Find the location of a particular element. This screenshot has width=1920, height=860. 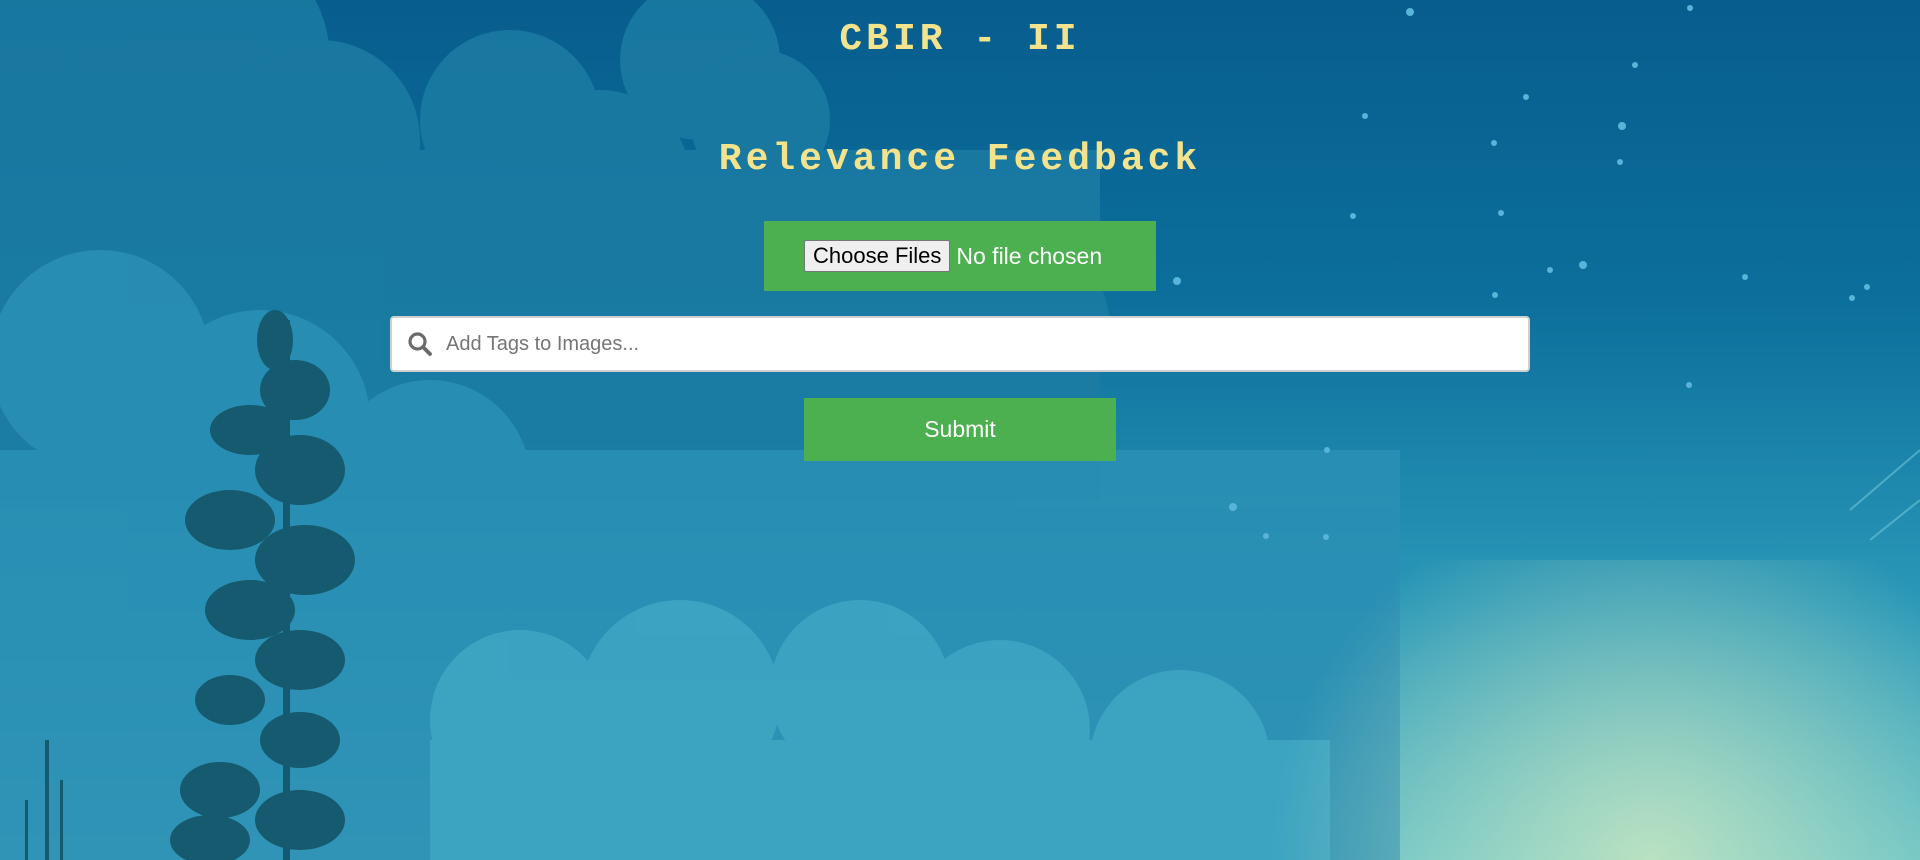

submit-button: Submit is located at coordinates (960, 429).